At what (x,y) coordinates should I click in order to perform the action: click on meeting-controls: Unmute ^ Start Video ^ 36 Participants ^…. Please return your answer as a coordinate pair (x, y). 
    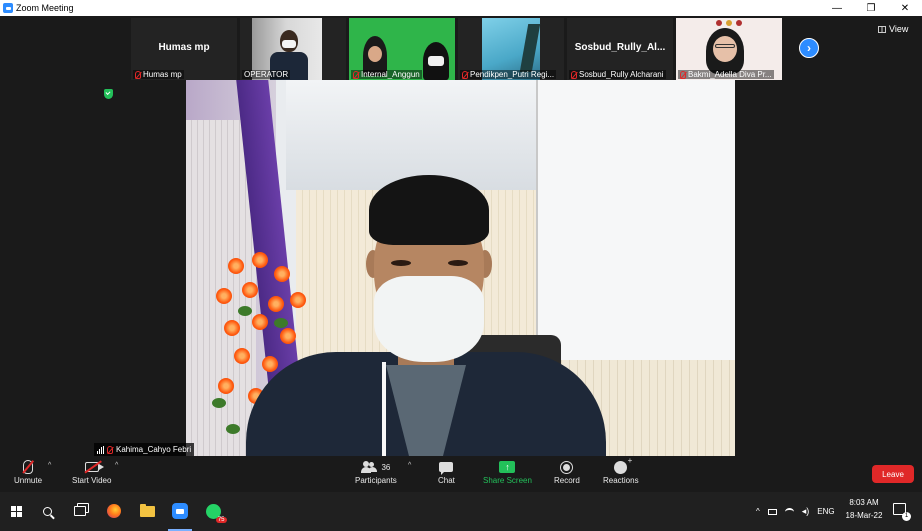
    Looking at the image, I should click on (461, 474).